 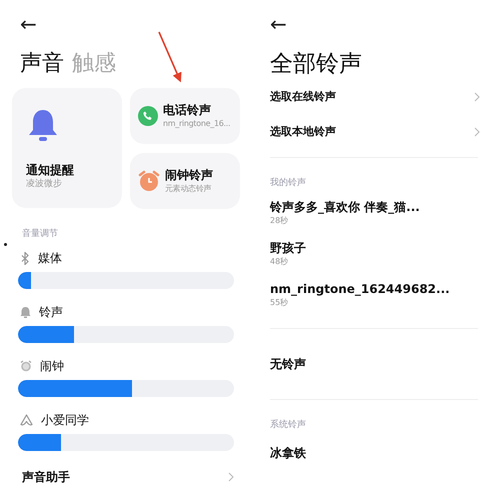 I want to click on bluetooth-icon, so click(x=25, y=258).